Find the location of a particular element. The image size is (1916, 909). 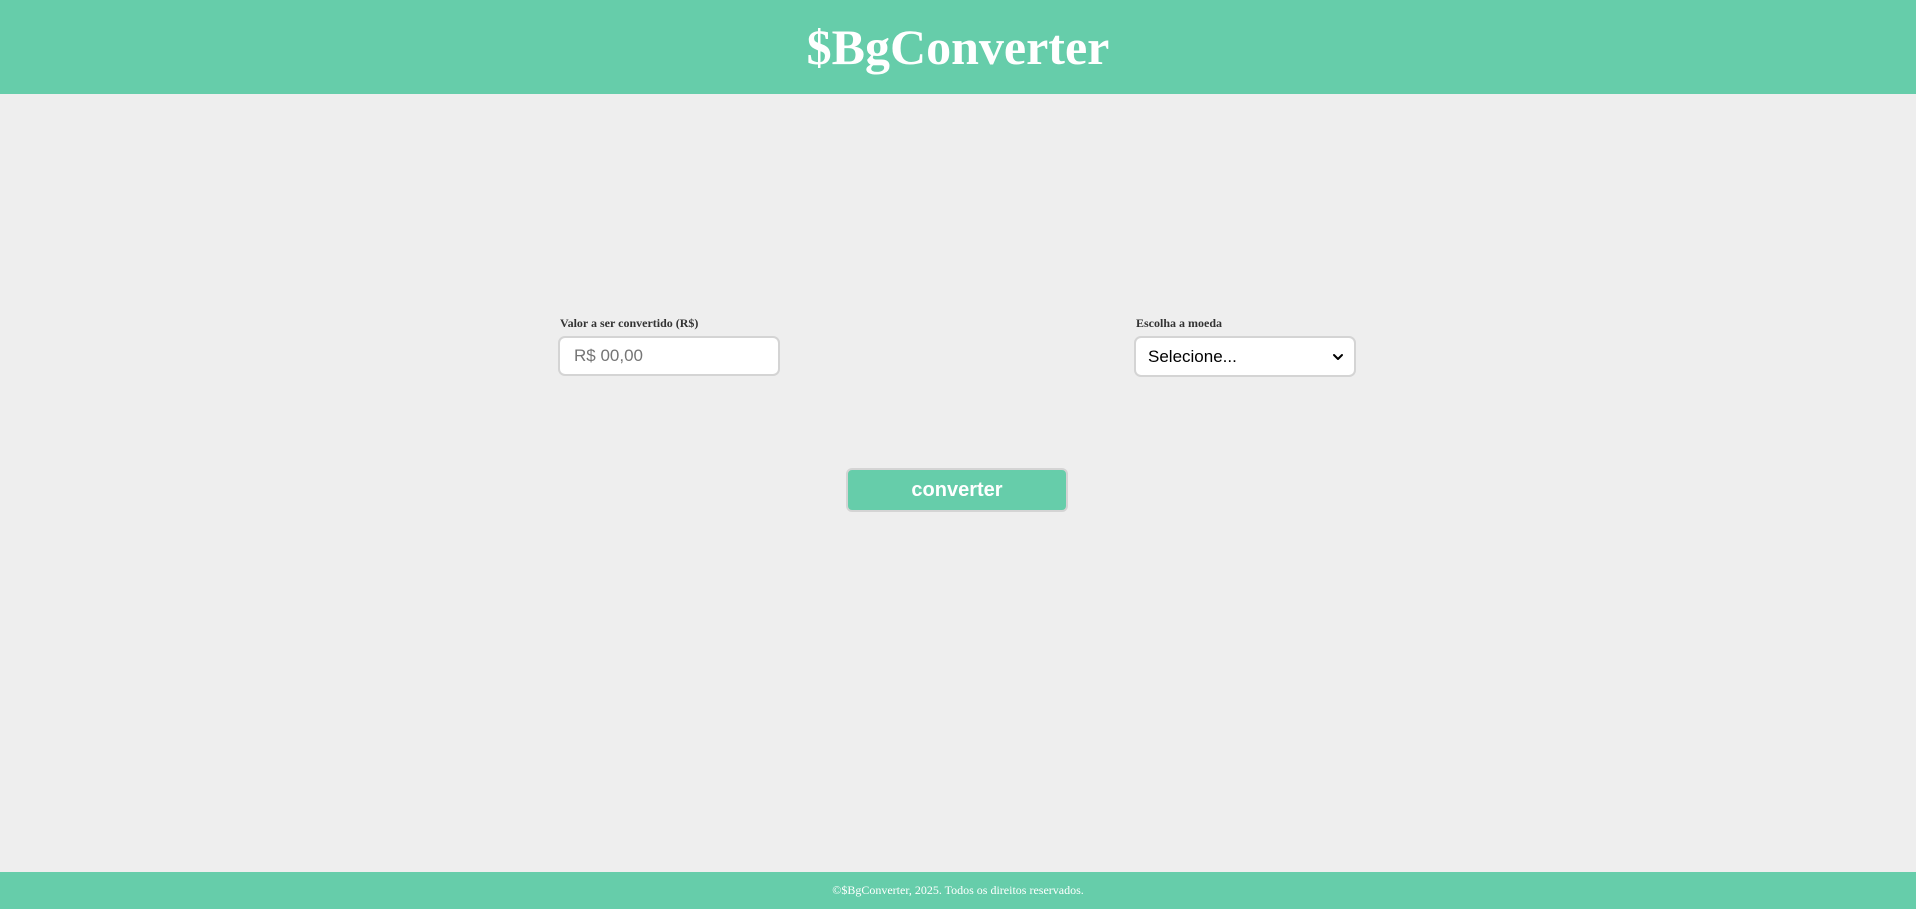

amount-field-group: Valor a ser convertido (R$) is located at coordinates (669, 346).